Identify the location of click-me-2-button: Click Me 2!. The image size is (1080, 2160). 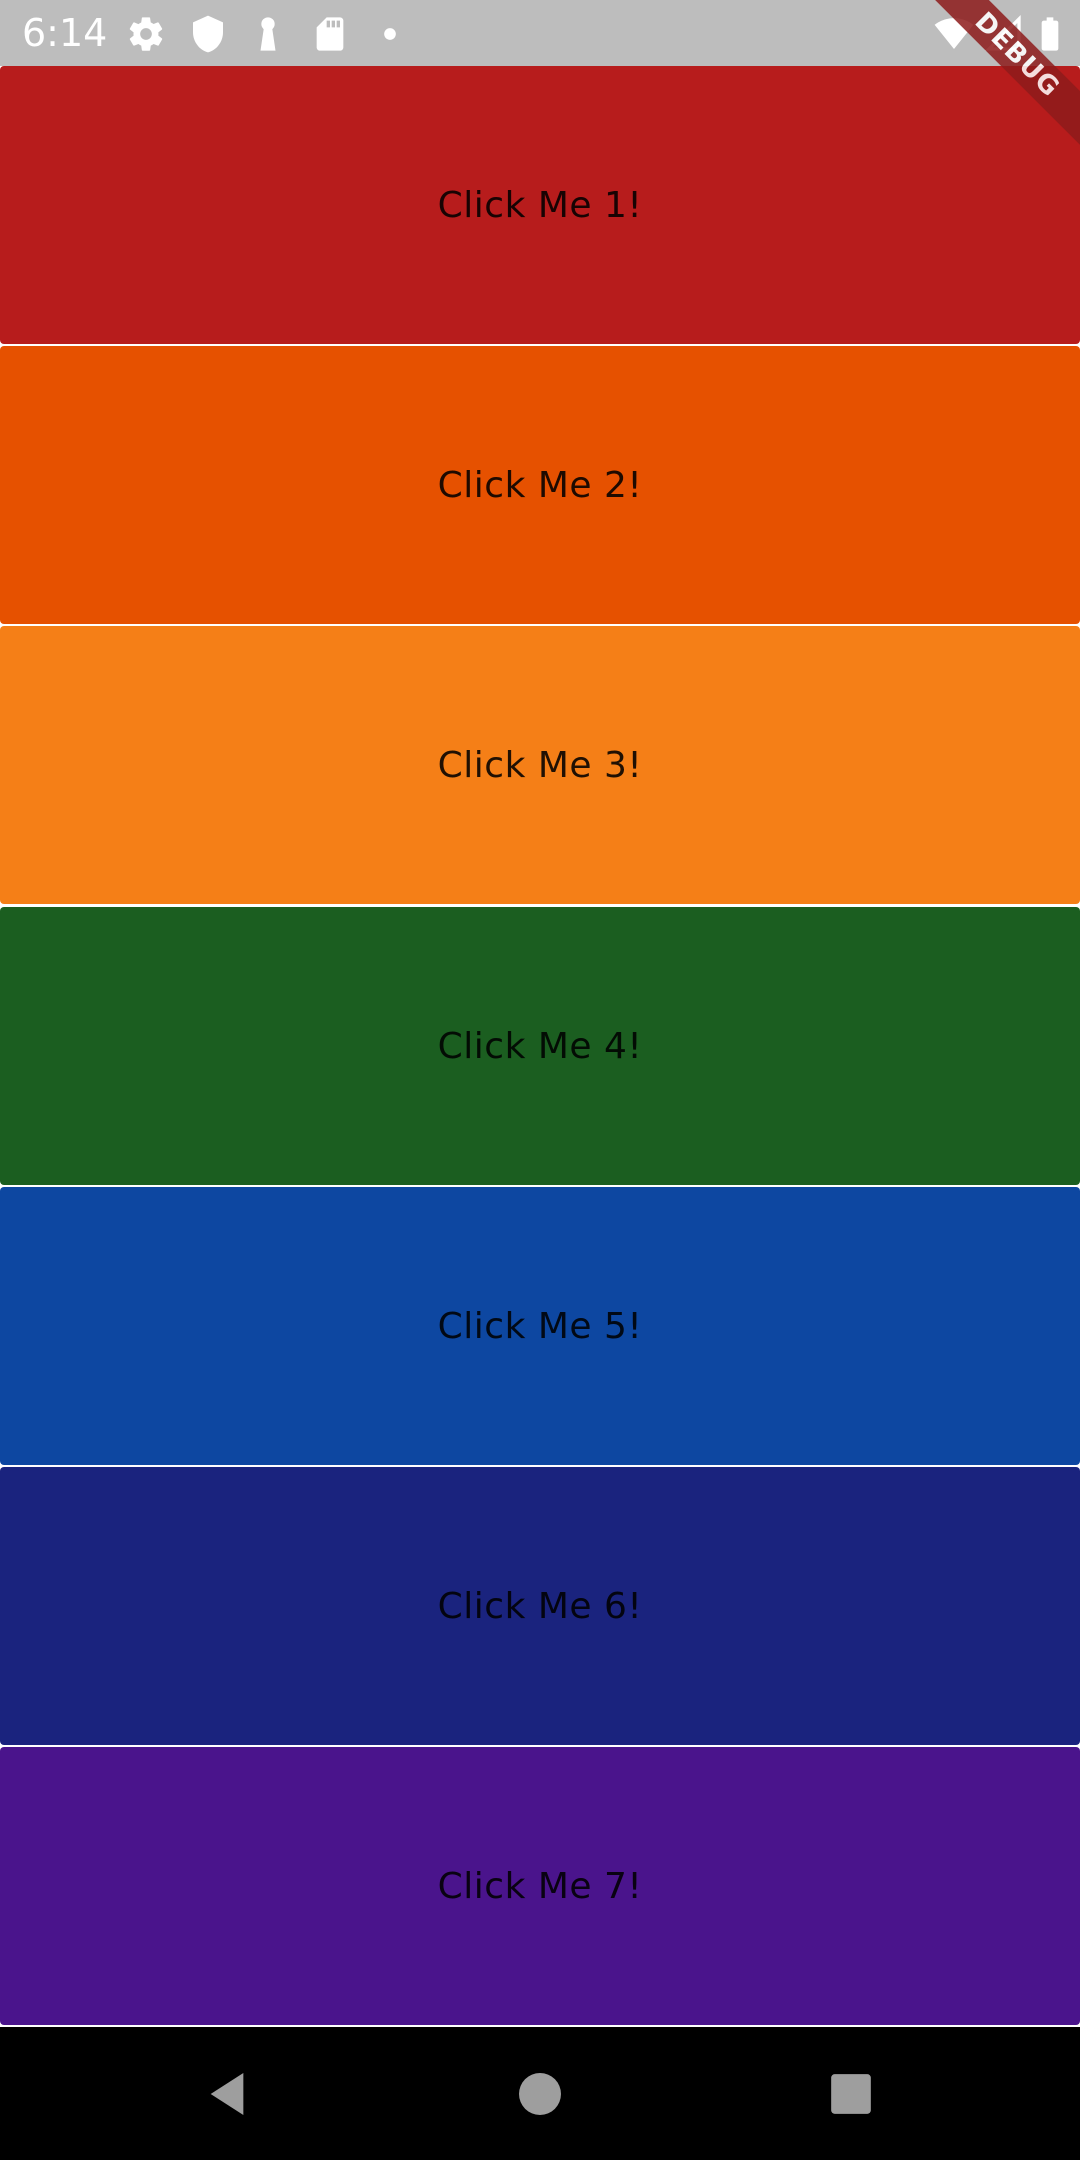
(540, 485).